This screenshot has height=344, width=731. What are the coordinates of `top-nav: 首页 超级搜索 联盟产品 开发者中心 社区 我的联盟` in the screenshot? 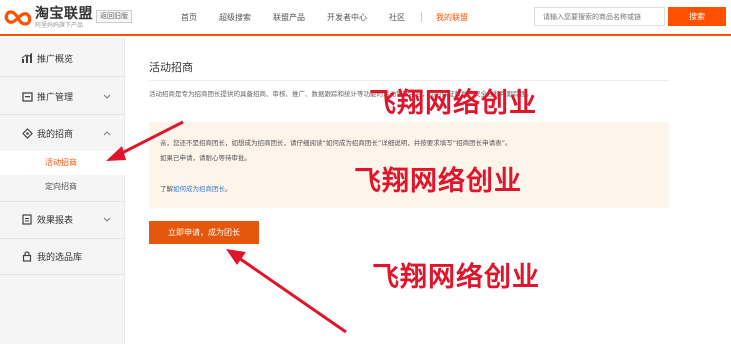 It's located at (335, 17).